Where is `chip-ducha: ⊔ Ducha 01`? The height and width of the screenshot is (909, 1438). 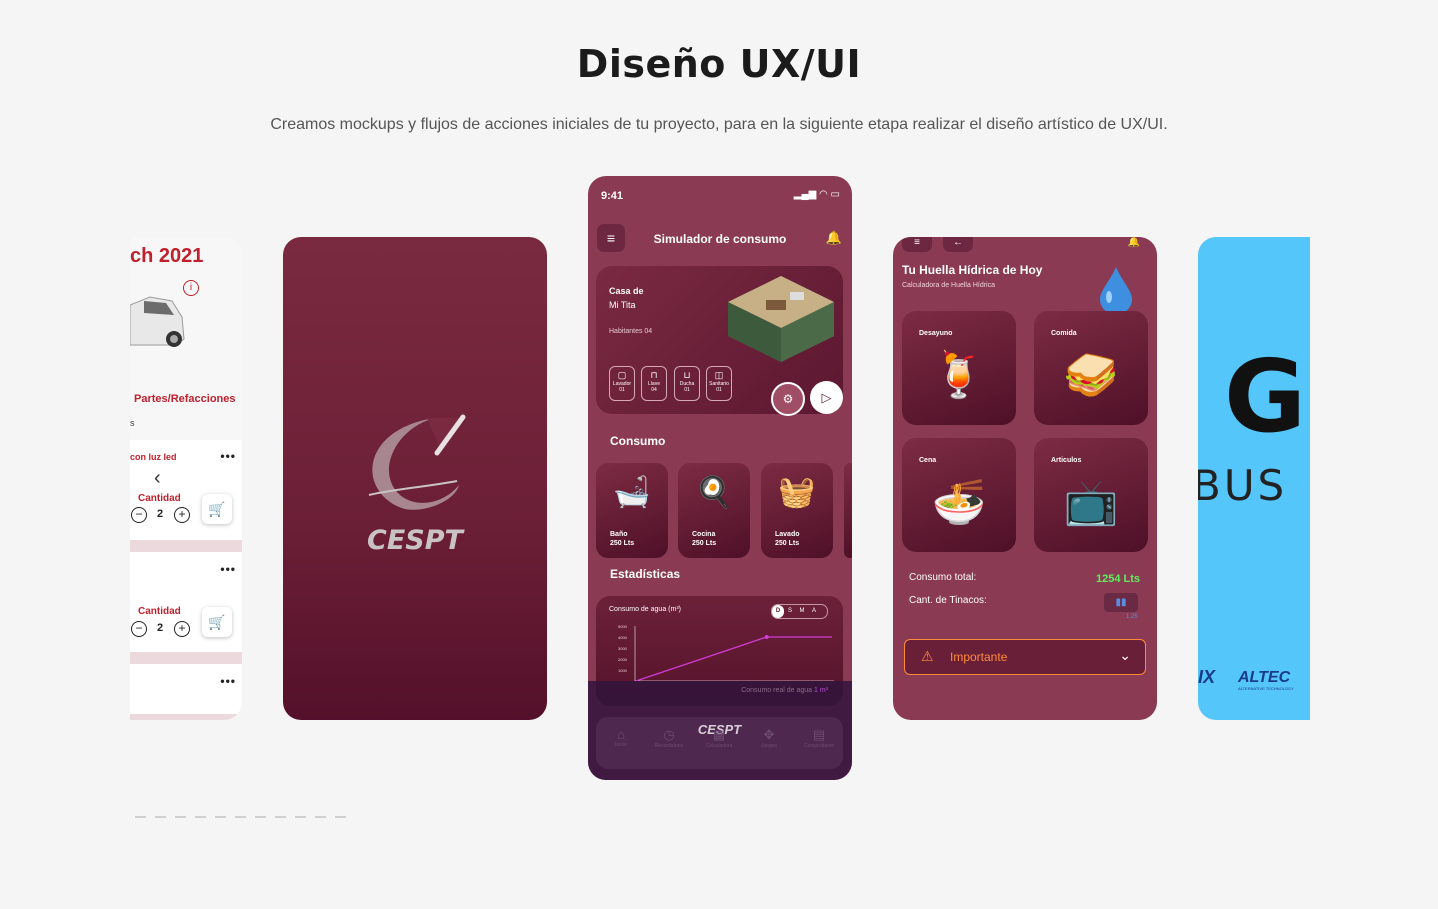
chip-ducha: ⊔ Ducha 01 is located at coordinates (687, 383).